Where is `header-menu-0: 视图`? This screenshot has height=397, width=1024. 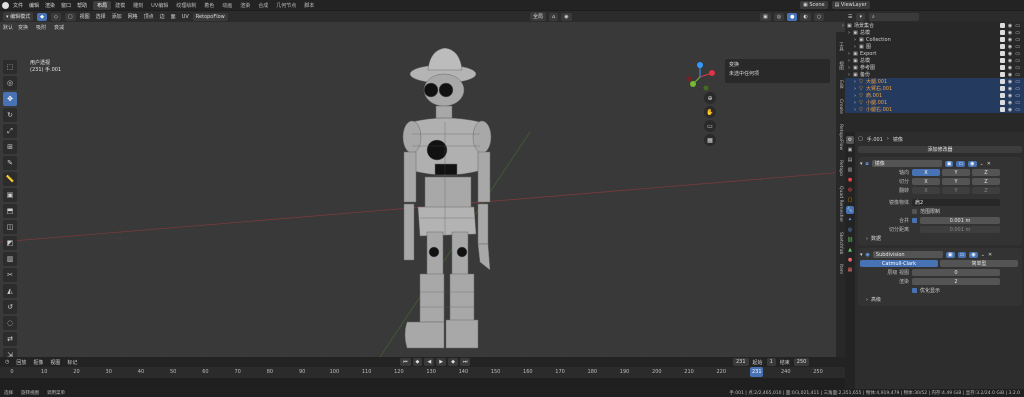
header-menu-0: 视图 is located at coordinates (85, 16).